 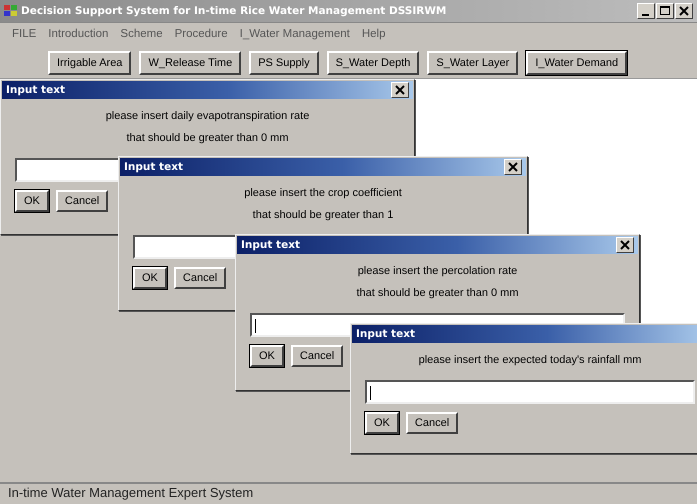 I want to click on prompt-text: please insert the expected today's rainfall mm, so click(x=530, y=360).